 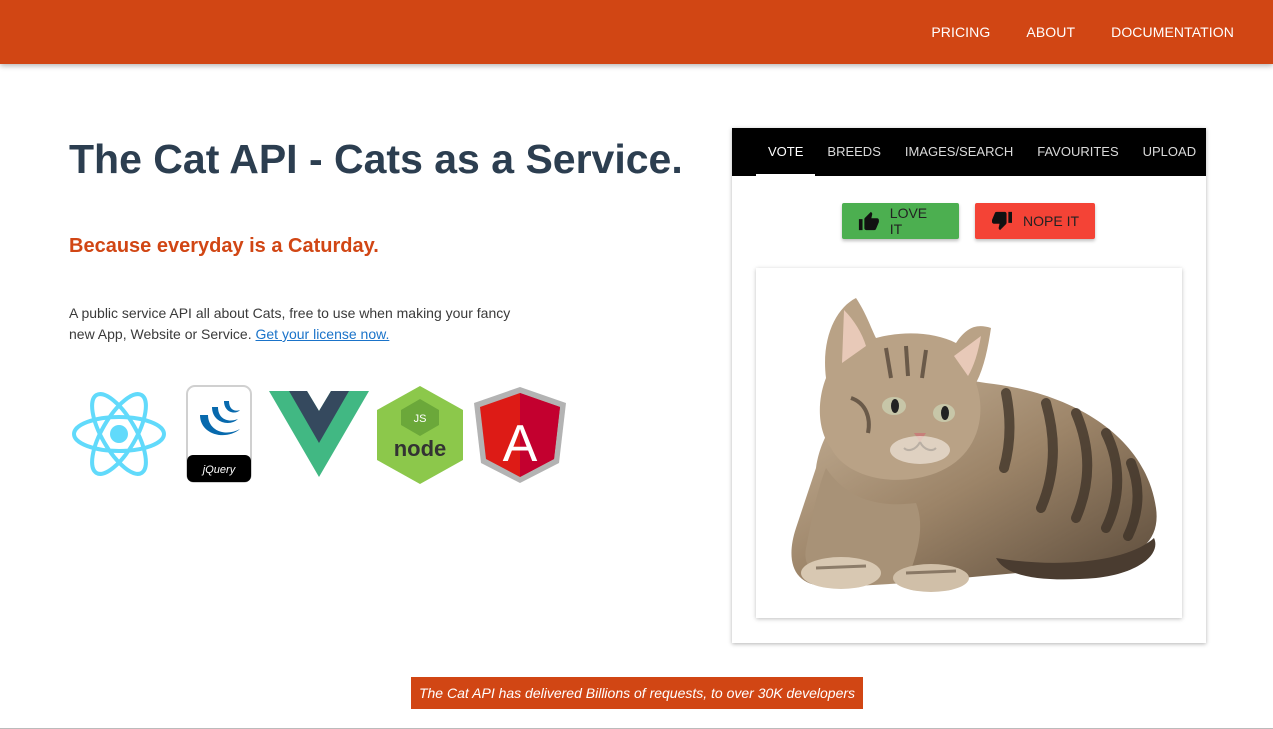 What do you see at coordinates (636, 32) in the screenshot?
I see `top-navbar: PRICING ABOUT DOCUMENTATION` at bounding box center [636, 32].